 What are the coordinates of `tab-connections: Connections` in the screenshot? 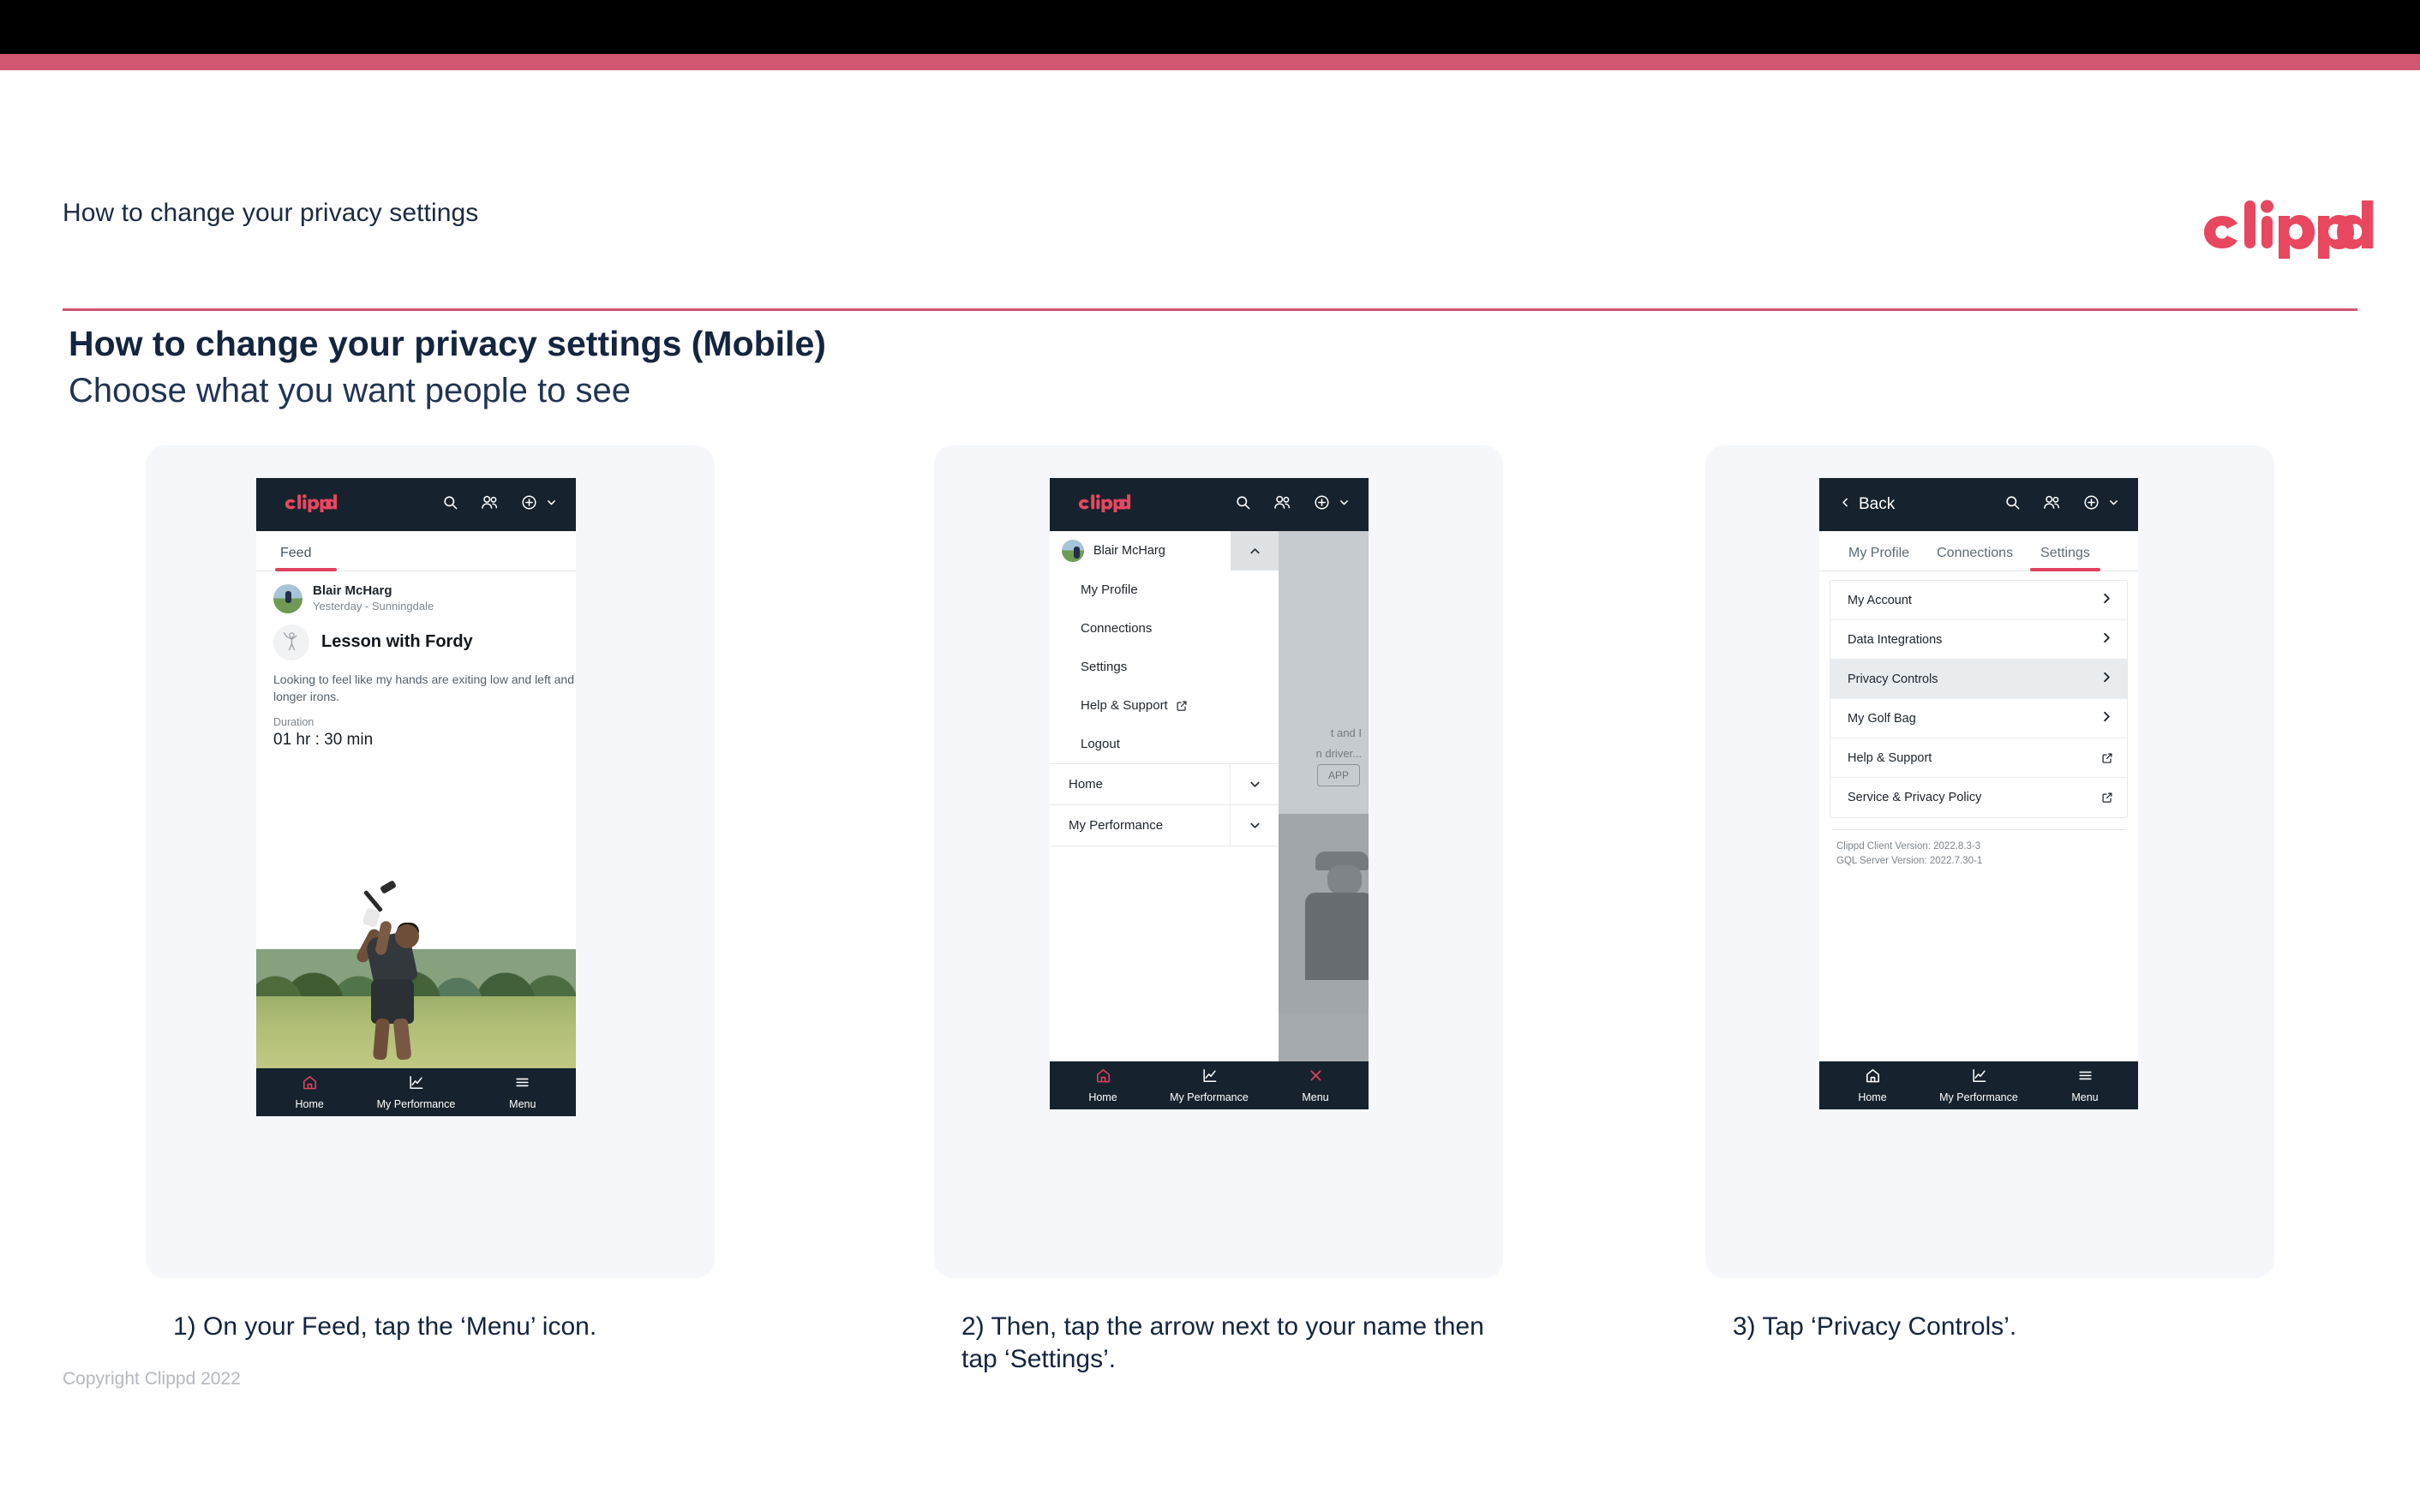 It's located at (1975, 558).